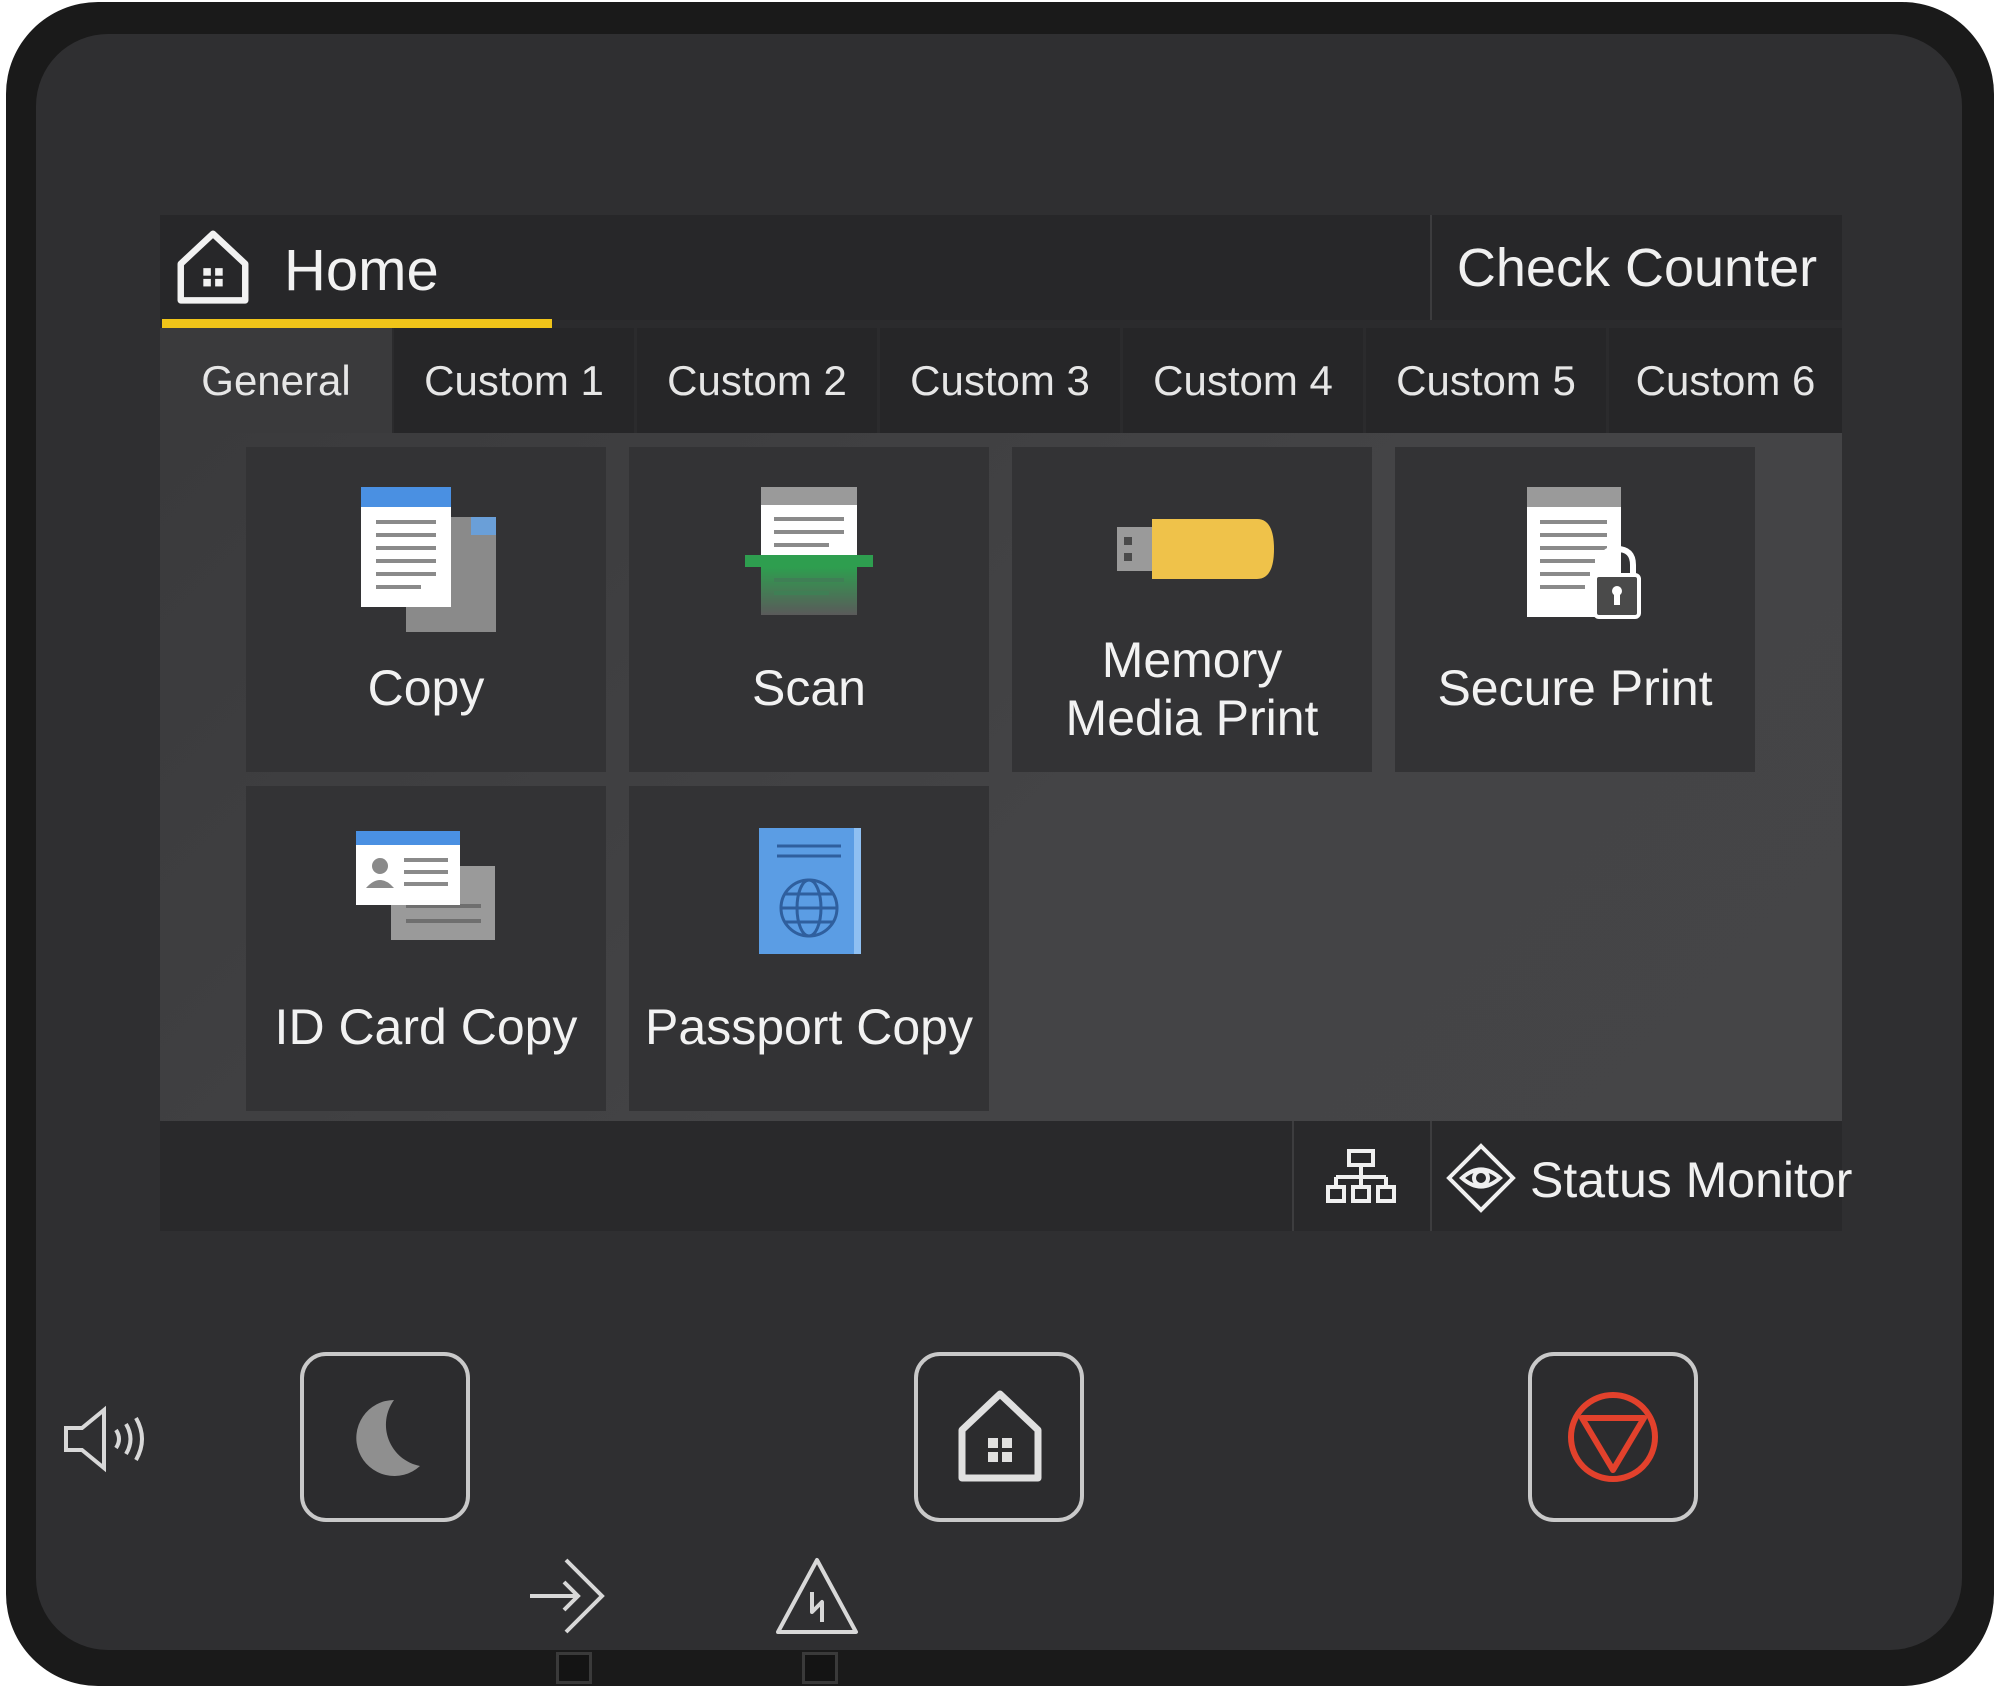  I want to click on passport-copy-tile: Passport Copy, so click(809, 948).